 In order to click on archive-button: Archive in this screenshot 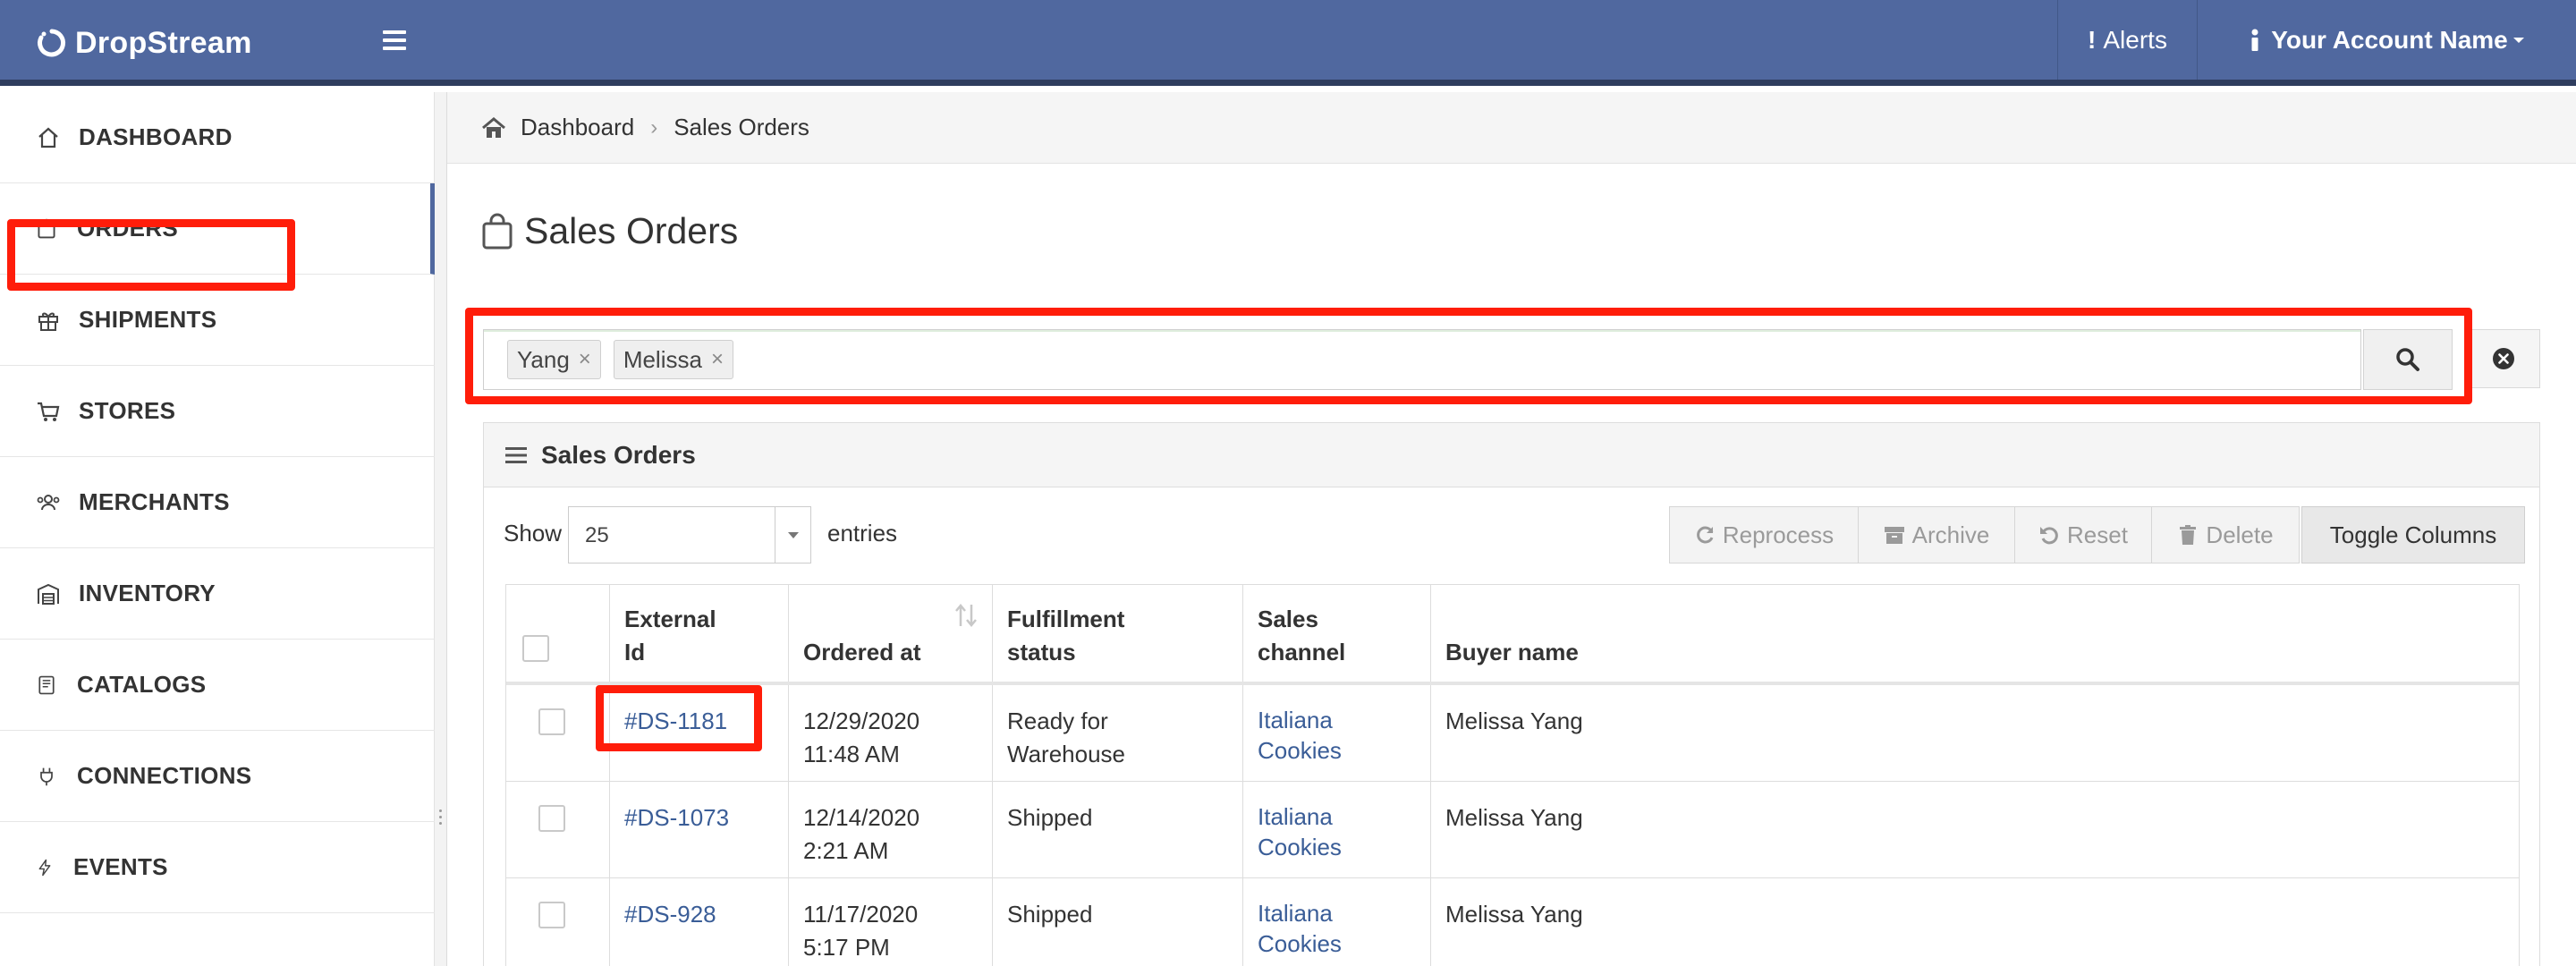, I will do `click(1936, 535)`.